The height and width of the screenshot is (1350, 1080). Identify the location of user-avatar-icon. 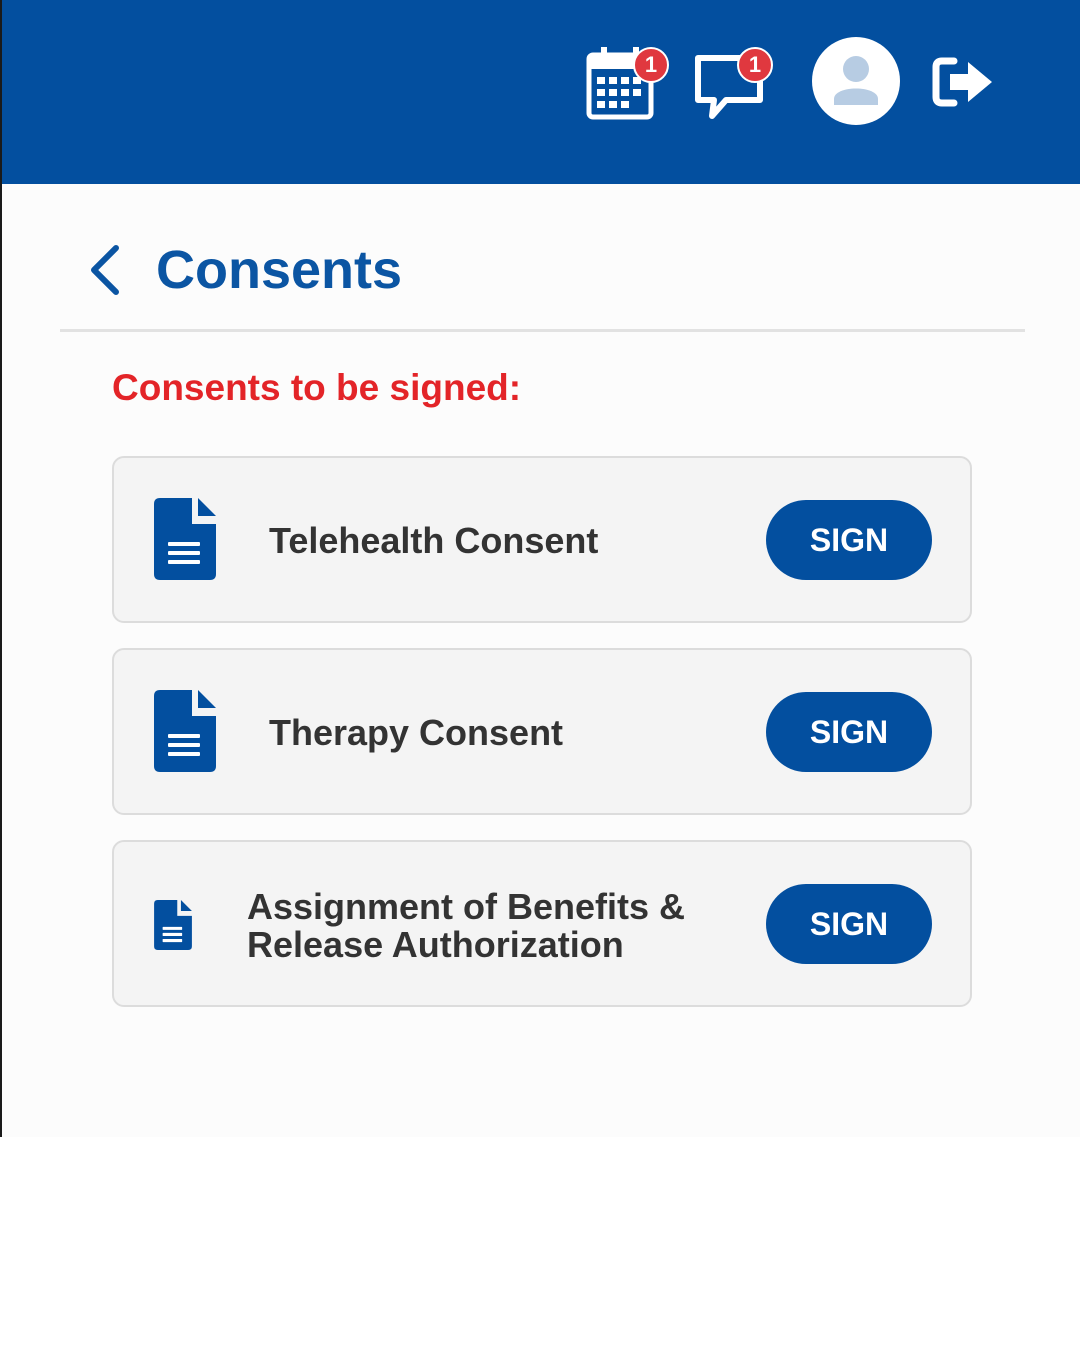
(856, 80).